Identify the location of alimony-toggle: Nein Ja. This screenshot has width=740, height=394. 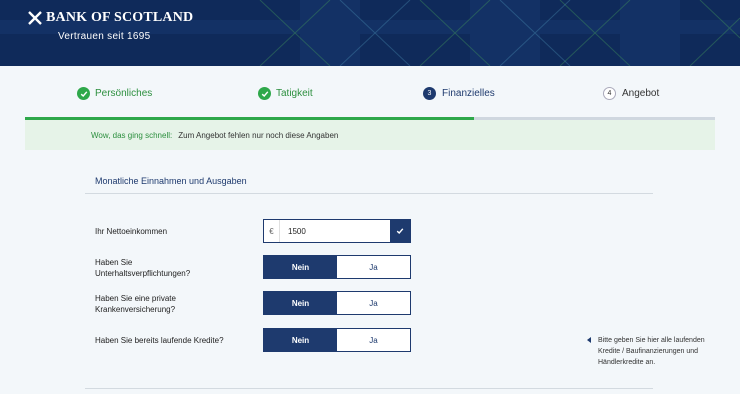
(337, 267).